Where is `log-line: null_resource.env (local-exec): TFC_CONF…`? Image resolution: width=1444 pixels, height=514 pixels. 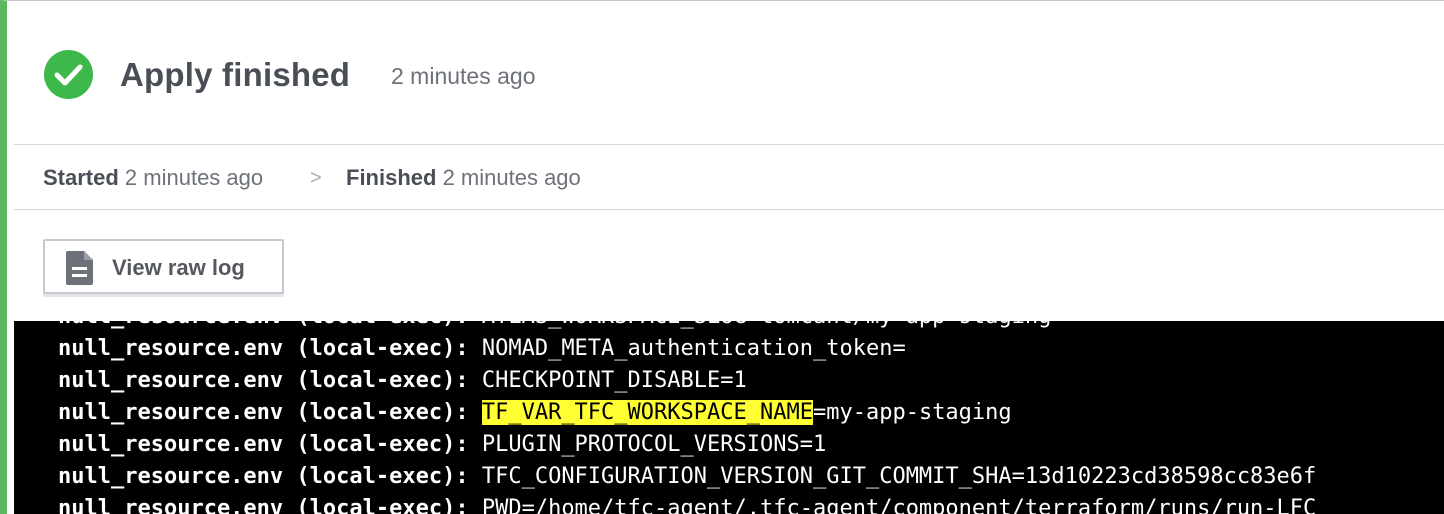 log-line: null_resource.env (local-exec): TFC_CONF… is located at coordinates (687, 476).